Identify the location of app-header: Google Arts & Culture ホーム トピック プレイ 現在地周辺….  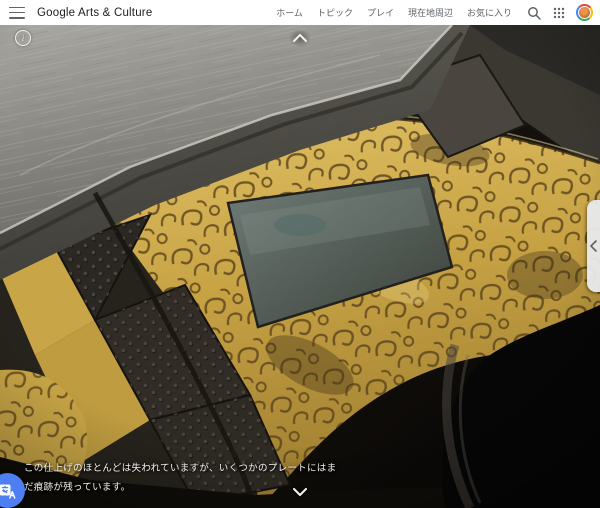
(300, 12).